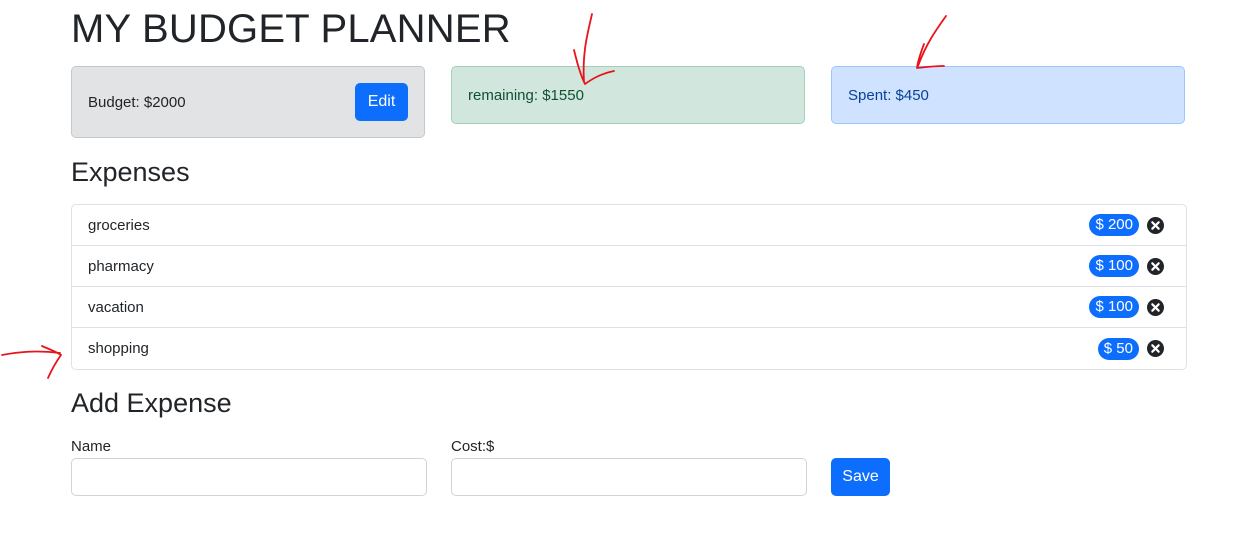 The image size is (1257, 554). I want to click on budget-card: Budget: $2000 Edit, so click(248, 102).